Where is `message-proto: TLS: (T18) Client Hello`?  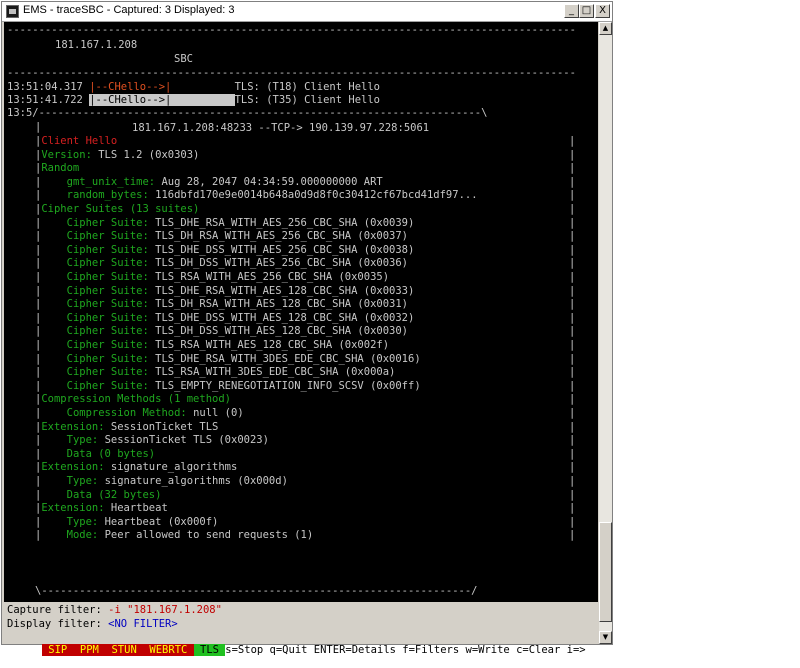 message-proto: TLS: (T18) Client Hello is located at coordinates (307, 87).